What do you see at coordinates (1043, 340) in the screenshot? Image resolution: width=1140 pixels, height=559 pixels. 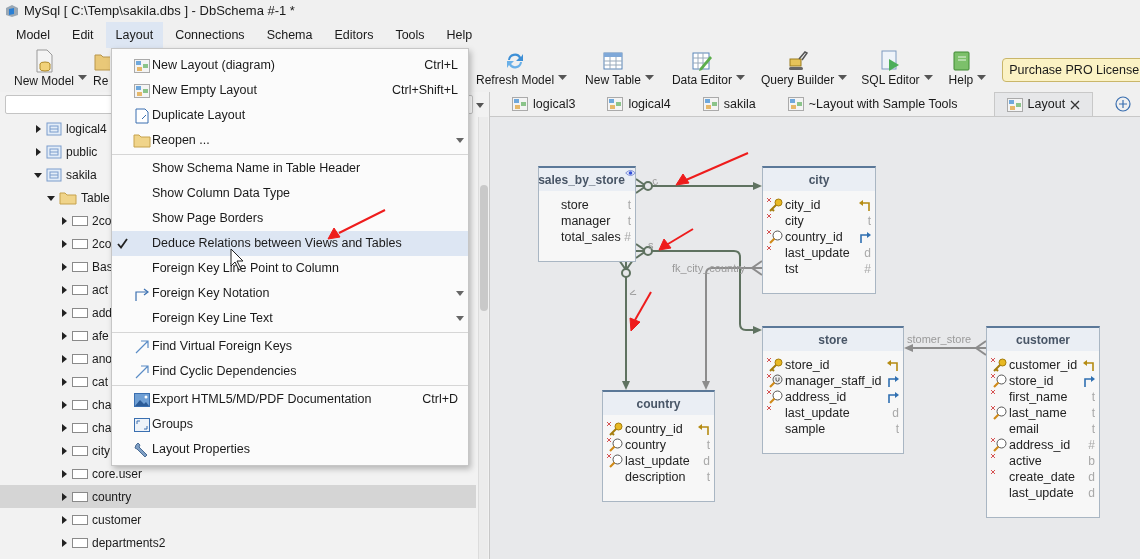 I see `table-title: customer` at bounding box center [1043, 340].